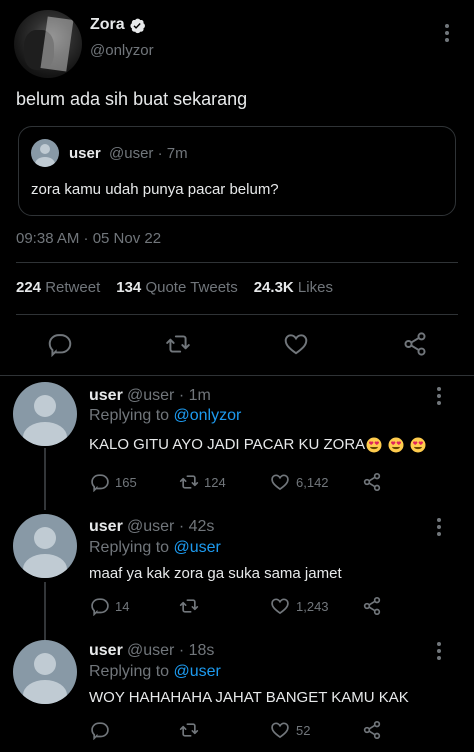 This screenshot has width=474, height=752. I want to click on reply-text: WOY HAHAHAHA JAHAT BANGET KAMU KAK, so click(249, 697).